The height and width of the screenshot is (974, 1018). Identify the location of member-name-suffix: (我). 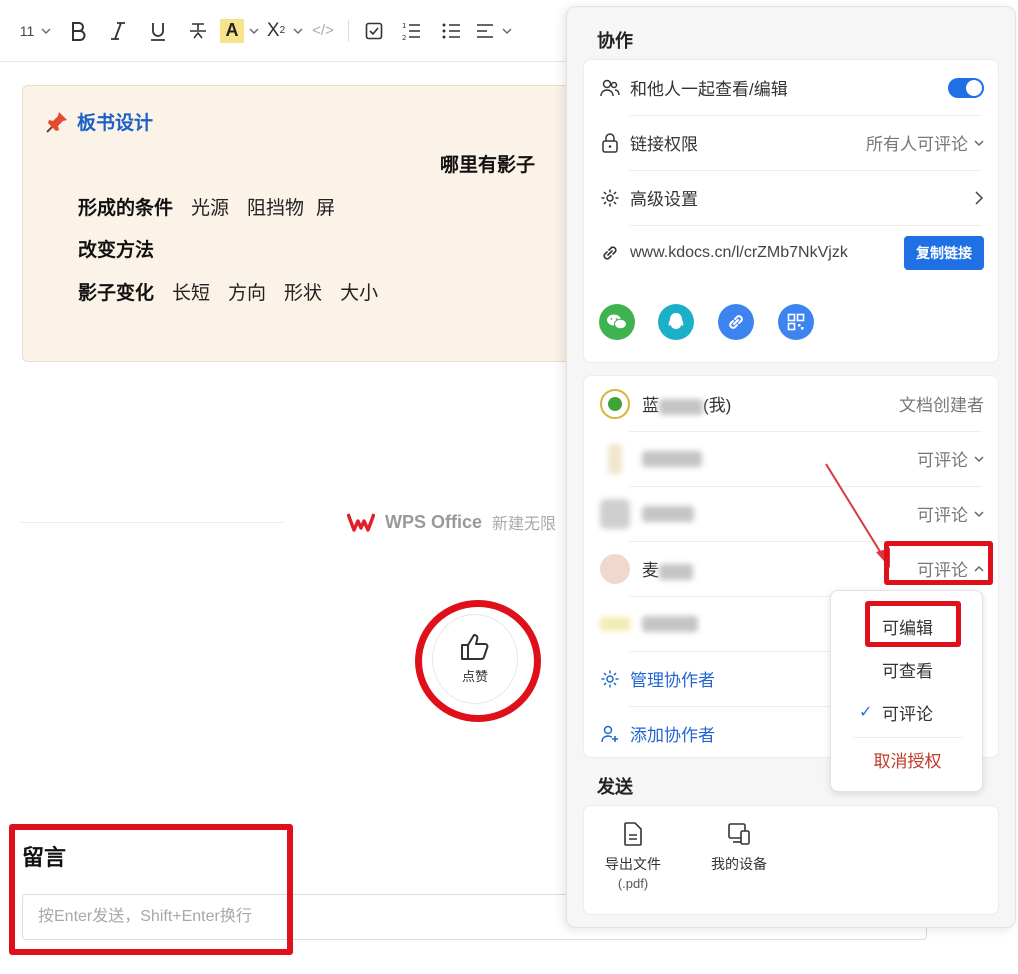
(717, 405).